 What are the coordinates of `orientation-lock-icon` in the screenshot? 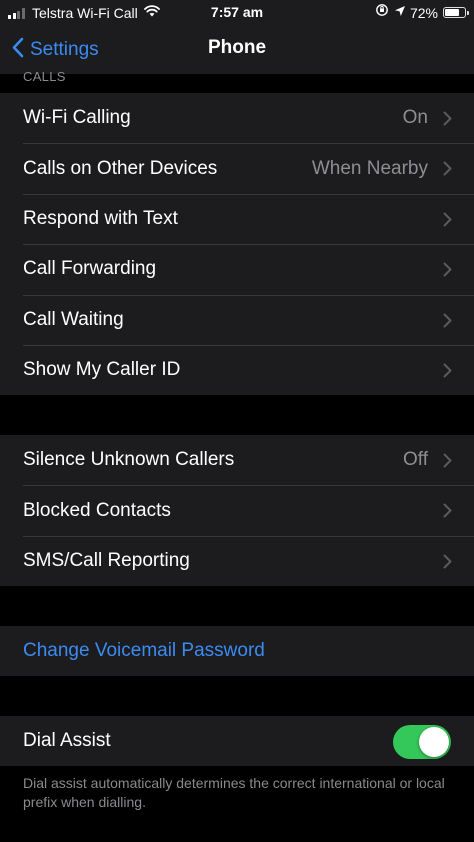 It's located at (382, 12).